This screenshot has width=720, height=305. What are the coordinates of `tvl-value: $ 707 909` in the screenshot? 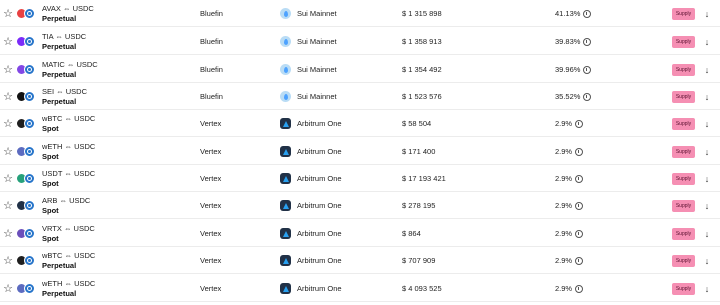 It's located at (419, 260).